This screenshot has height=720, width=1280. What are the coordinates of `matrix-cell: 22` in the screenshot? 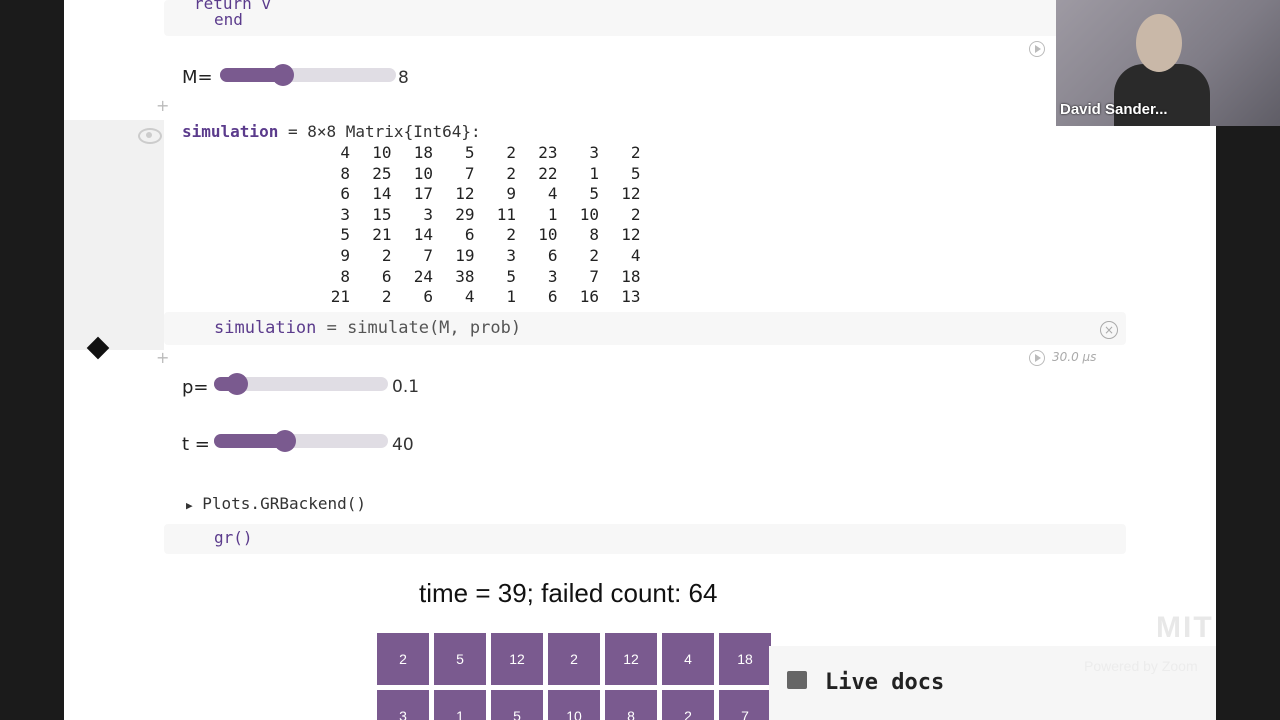 It's located at (548, 173).